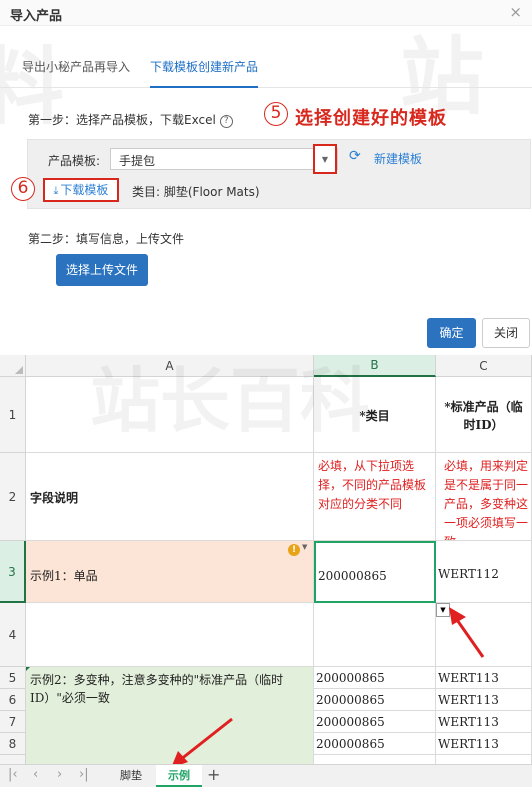  What do you see at coordinates (375, 497) in the screenshot?
I see `cell-b2: 必填，从下拉项选择，不同的产品模板对应的分类不同` at bounding box center [375, 497].